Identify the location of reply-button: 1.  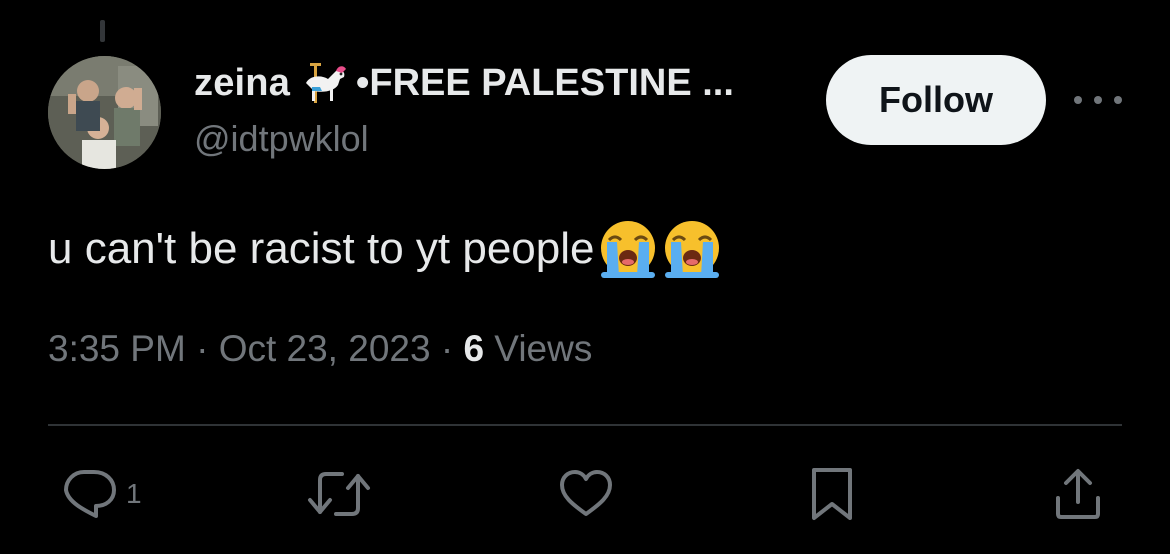
(102, 494).